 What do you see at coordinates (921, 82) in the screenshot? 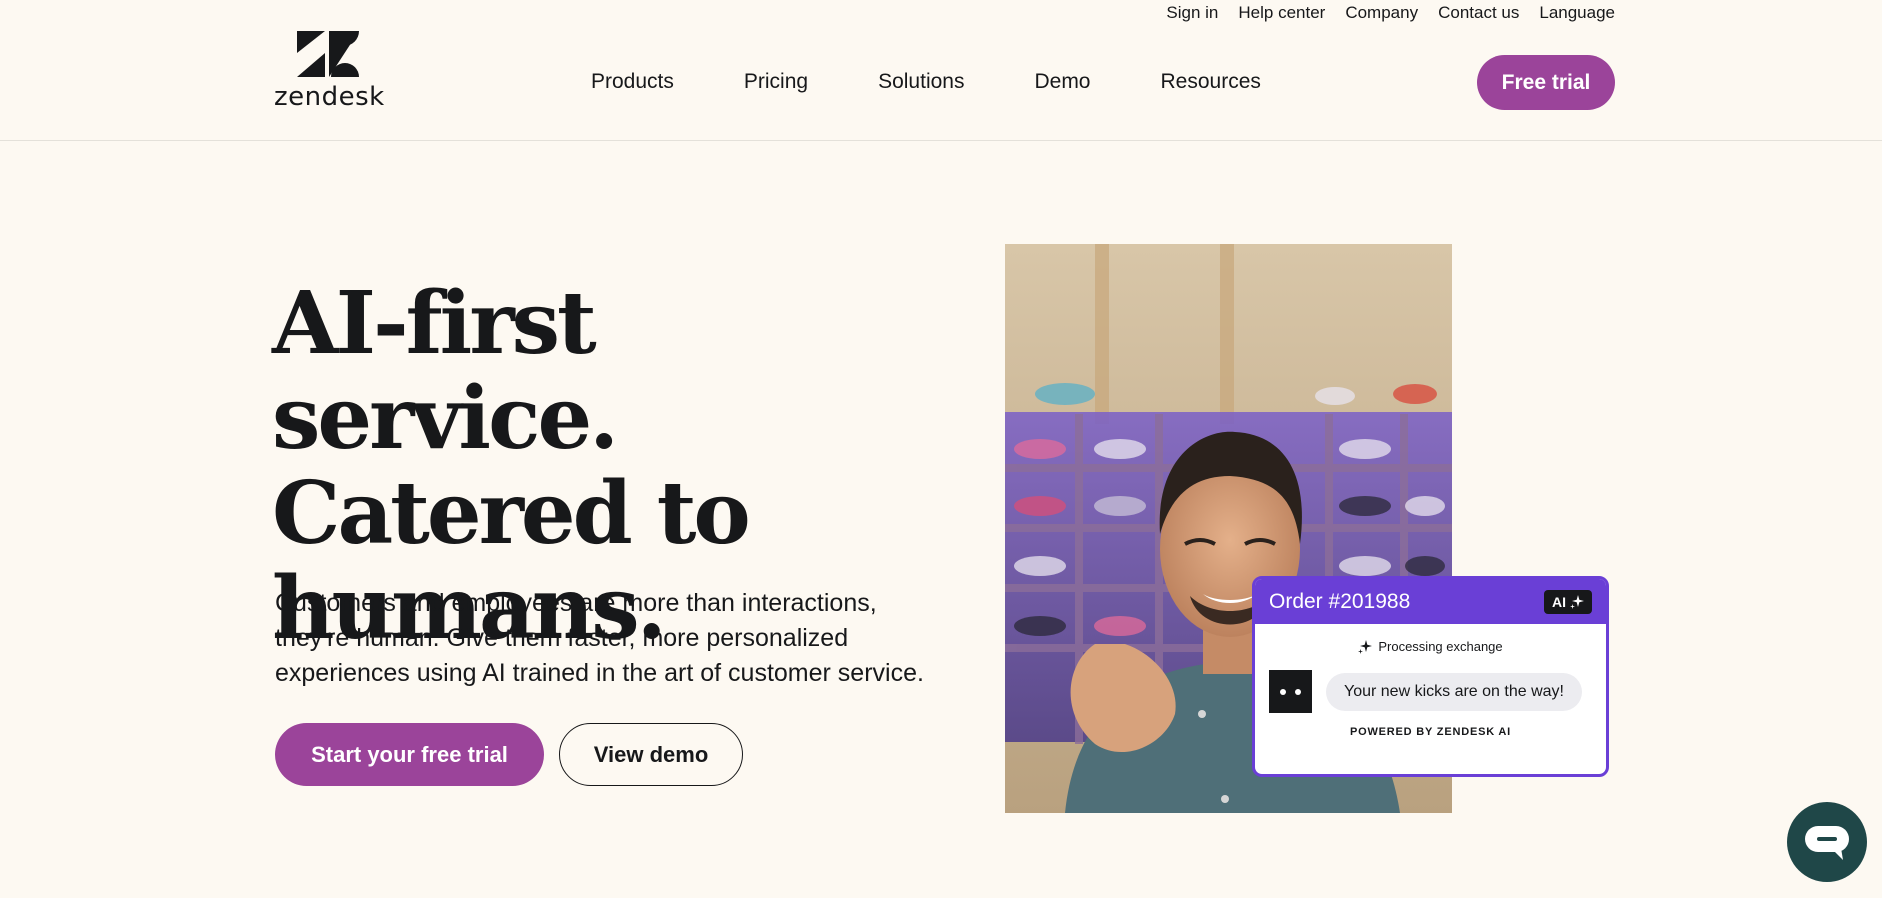
I see `nav-solutions: Solutions` at bounding box center [921, 82].